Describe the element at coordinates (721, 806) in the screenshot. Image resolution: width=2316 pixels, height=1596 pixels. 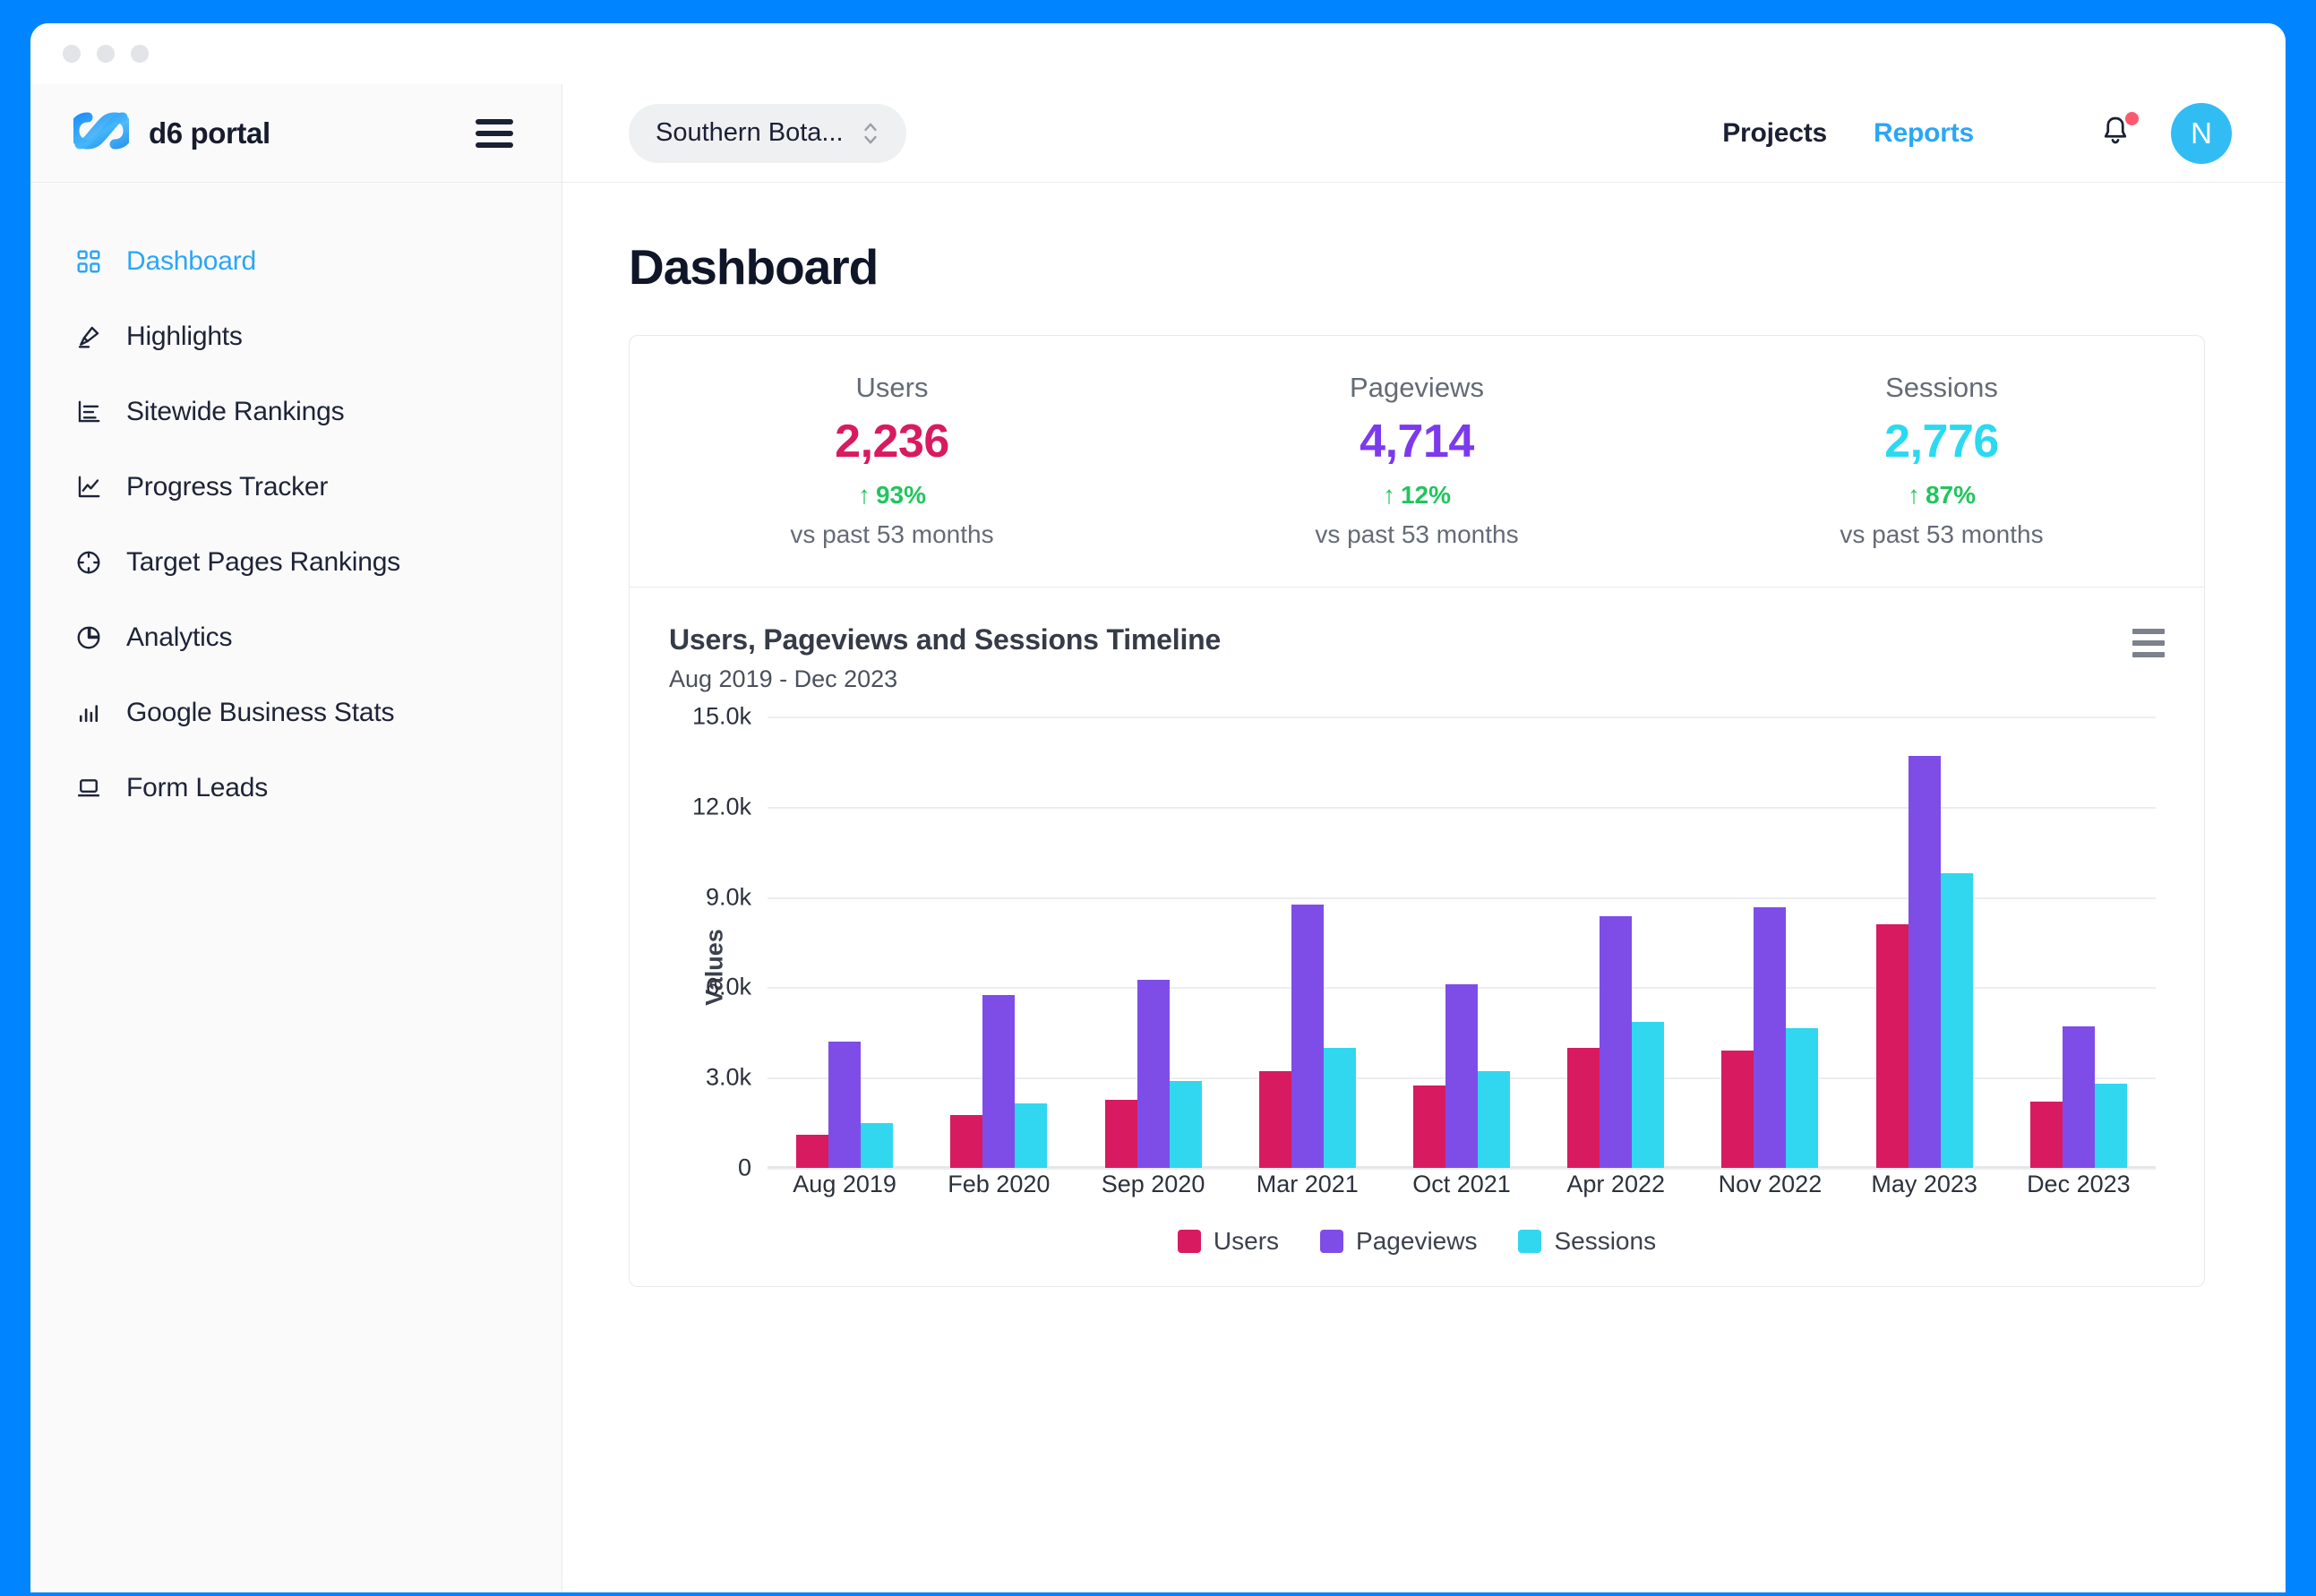
I see `chart-y-tick-label: 12.0k` at that location.